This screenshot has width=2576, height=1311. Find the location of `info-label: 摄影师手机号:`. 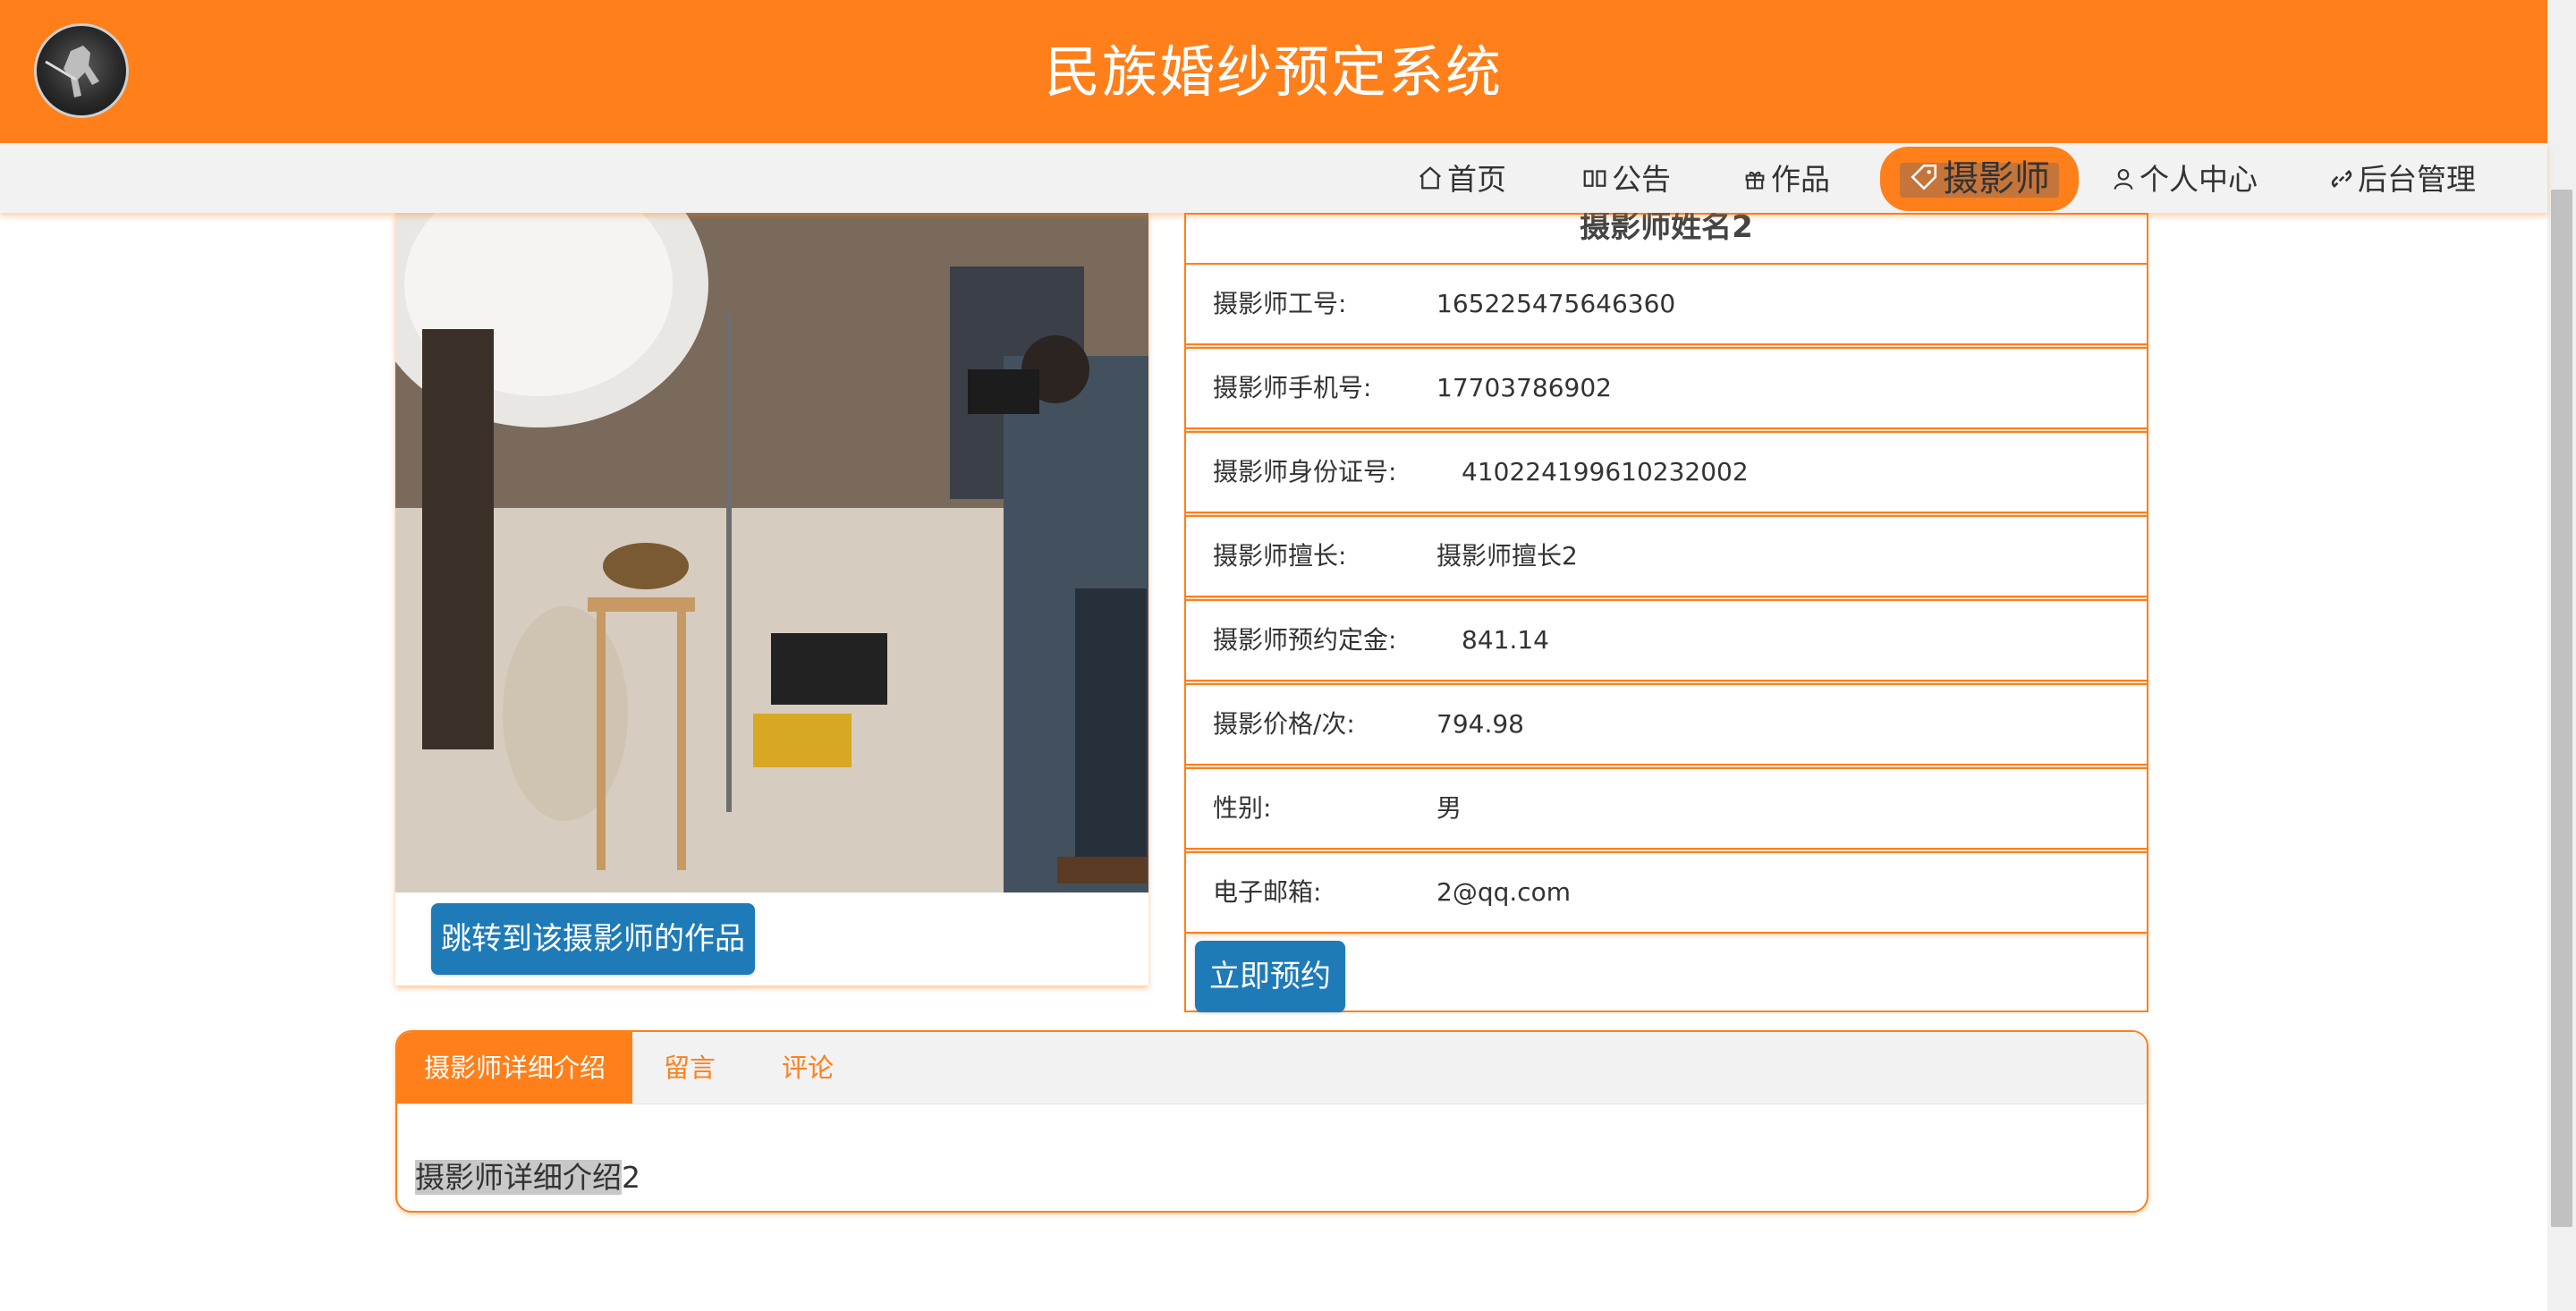

info-label: 摄影师手机号: is located at coordinates (1292, 387).